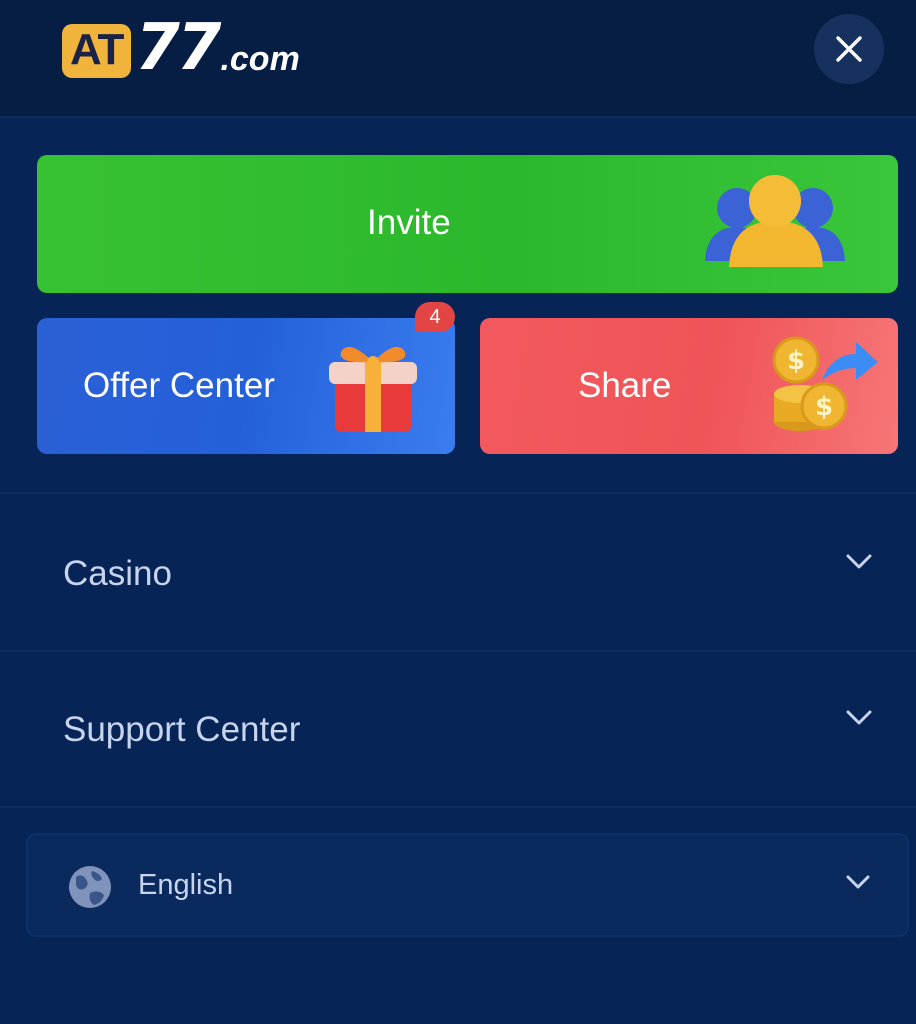  Describe the element at coordinates (97, 51) in the screenshot. I see `logo-brand: AT` at that location.